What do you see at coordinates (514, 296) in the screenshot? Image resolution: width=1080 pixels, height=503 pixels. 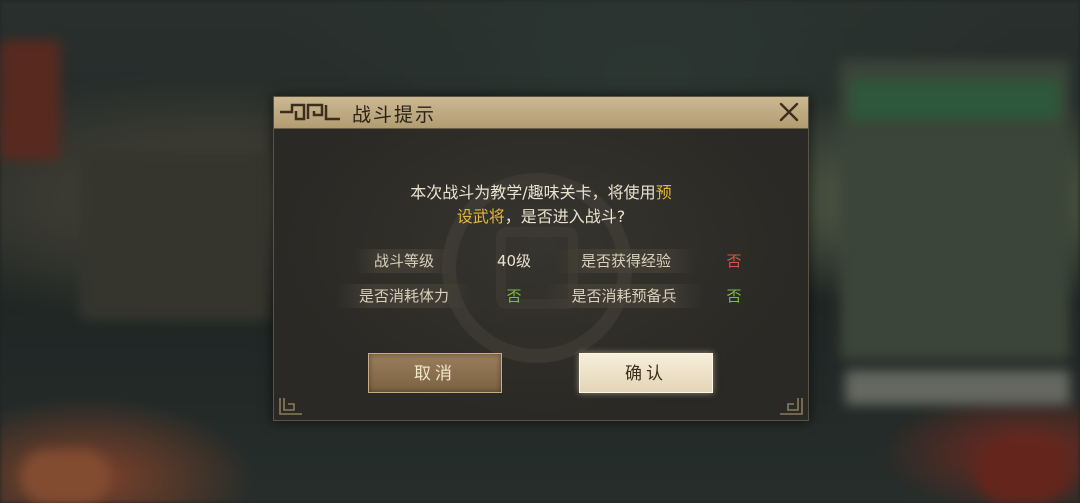 I see `consume-stamina-value: 否` at bounding box center [514, 296].